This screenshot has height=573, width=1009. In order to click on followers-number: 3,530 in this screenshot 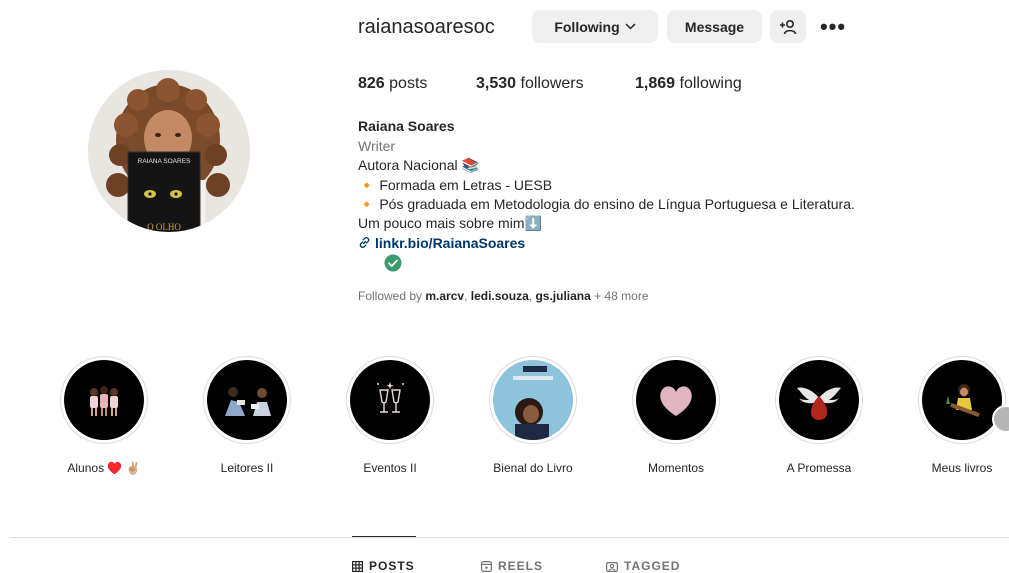, I will do `click(496, 83)`.